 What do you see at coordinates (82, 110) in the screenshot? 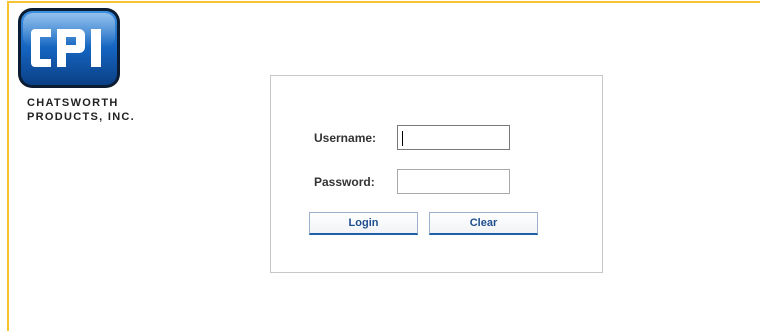
I see `company-name: CHATSWORTH PRODUCTS, INC.` at bounding box center [82, 110].